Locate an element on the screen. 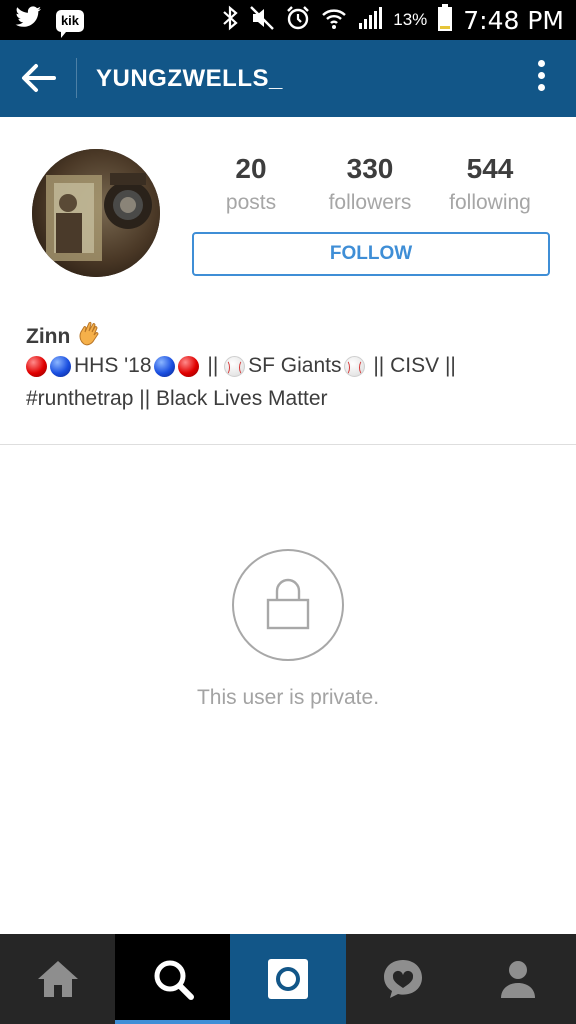 This screenshot has width=576, height=1024. profile-header: YUNGZWELLS_ is located at coordinates (288, 78).